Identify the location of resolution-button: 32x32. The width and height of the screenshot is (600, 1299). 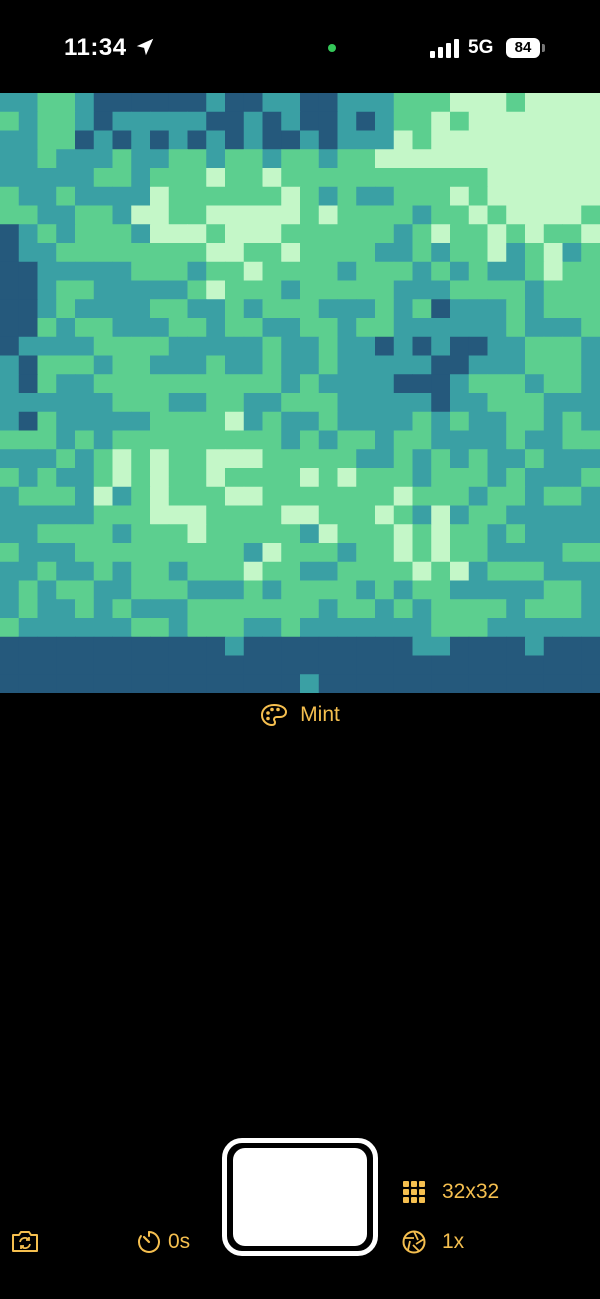
(450, 1192).